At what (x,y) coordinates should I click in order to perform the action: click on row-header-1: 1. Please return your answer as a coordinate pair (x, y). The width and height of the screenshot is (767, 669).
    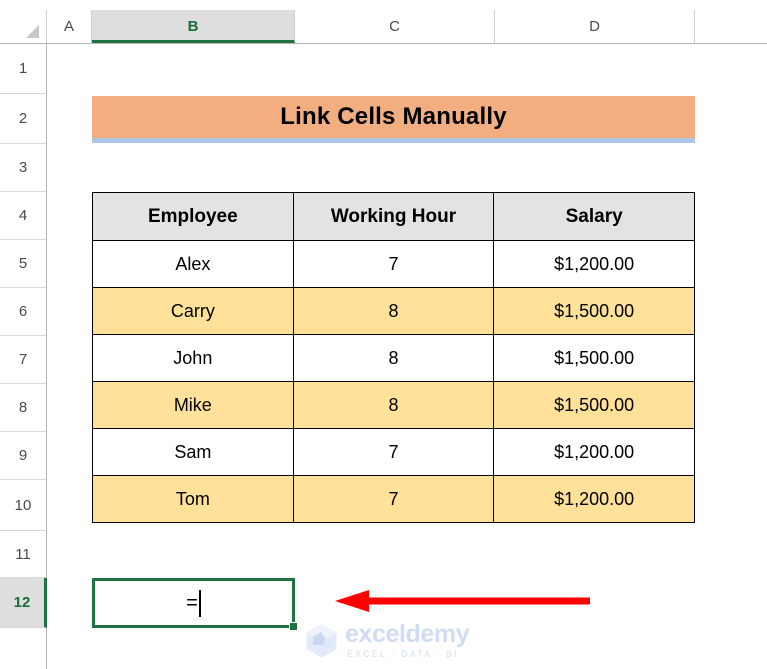
    Looking at the image, I should click on (23, 69).